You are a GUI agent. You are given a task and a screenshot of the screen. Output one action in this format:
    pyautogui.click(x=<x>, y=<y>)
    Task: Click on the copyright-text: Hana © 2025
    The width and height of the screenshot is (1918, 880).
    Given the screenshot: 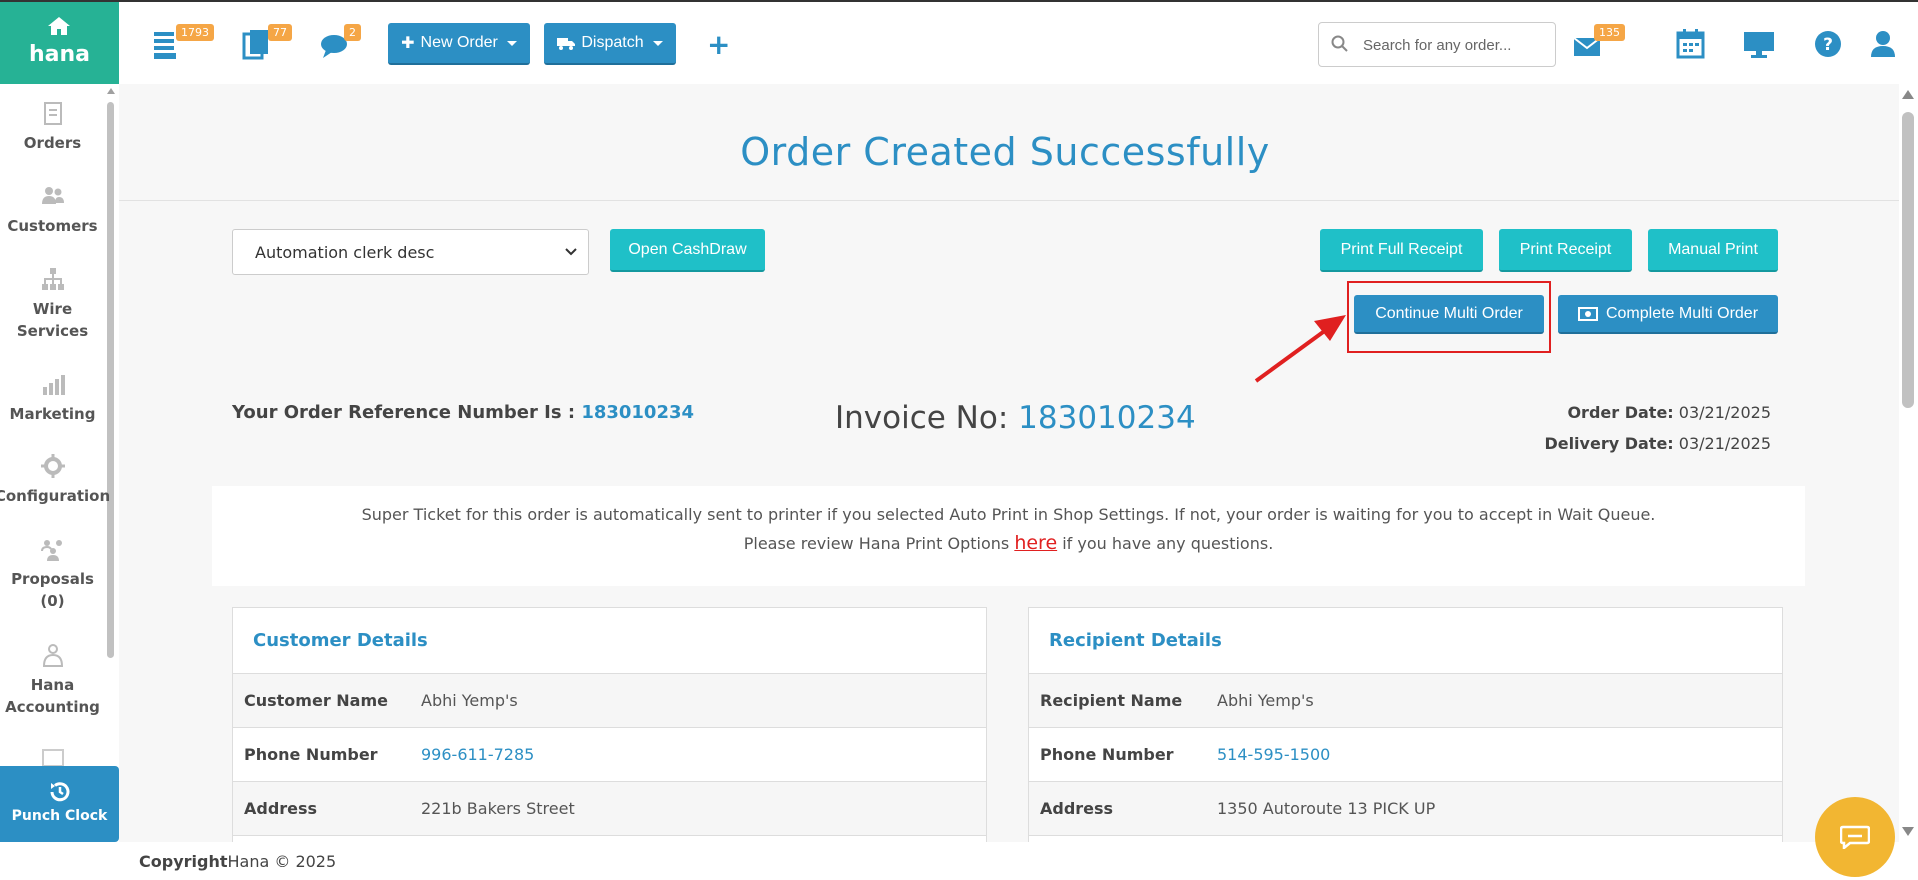 What is the action you would take?
    pyautogui.click(x=282, y=861)
    